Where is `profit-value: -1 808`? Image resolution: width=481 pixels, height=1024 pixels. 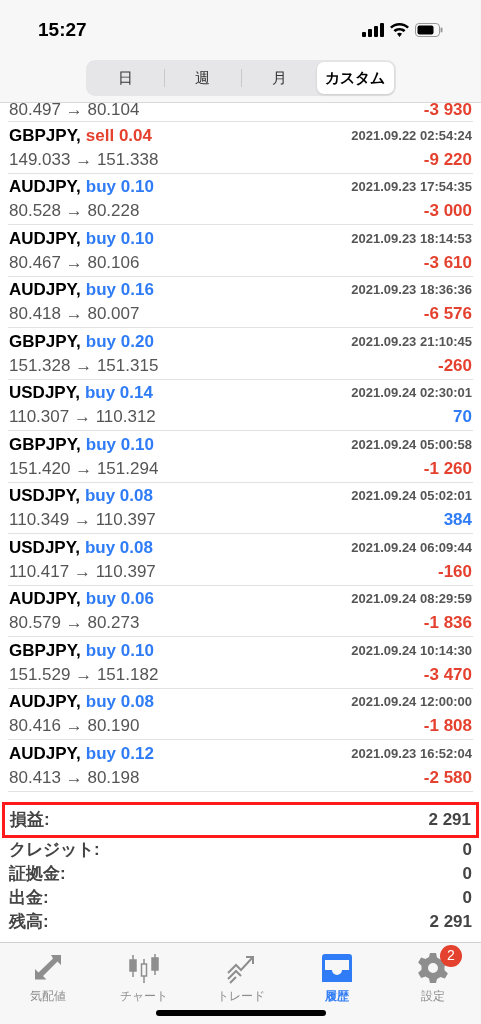
profit-value: -1 808 is located at coordinates (447, 726).